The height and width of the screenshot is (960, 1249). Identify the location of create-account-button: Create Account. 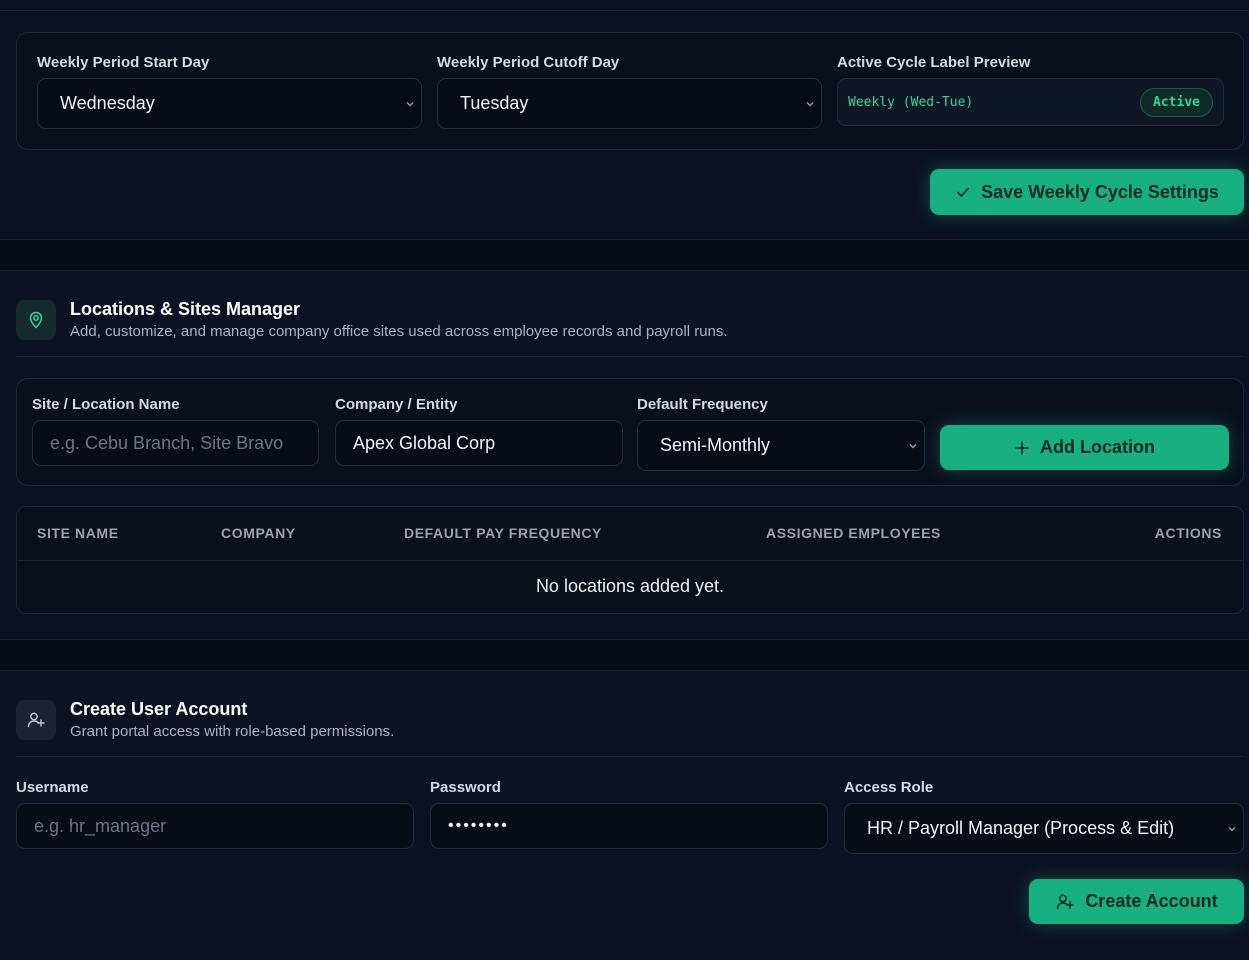
(1136, 901).